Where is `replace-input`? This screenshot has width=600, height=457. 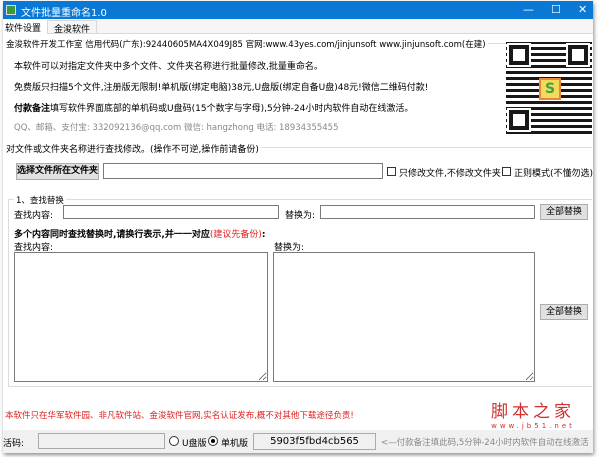 replace-input is located at coordinates (427, 212).